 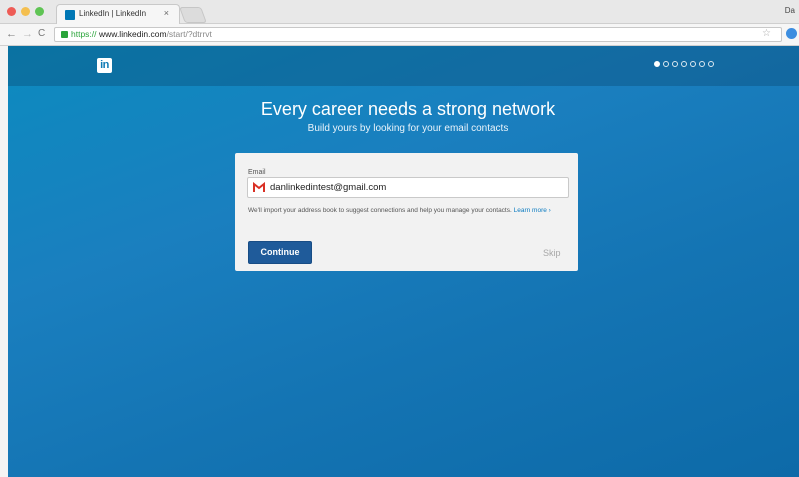 I want to click on reload-icon: C, so click(x=41, y=34).